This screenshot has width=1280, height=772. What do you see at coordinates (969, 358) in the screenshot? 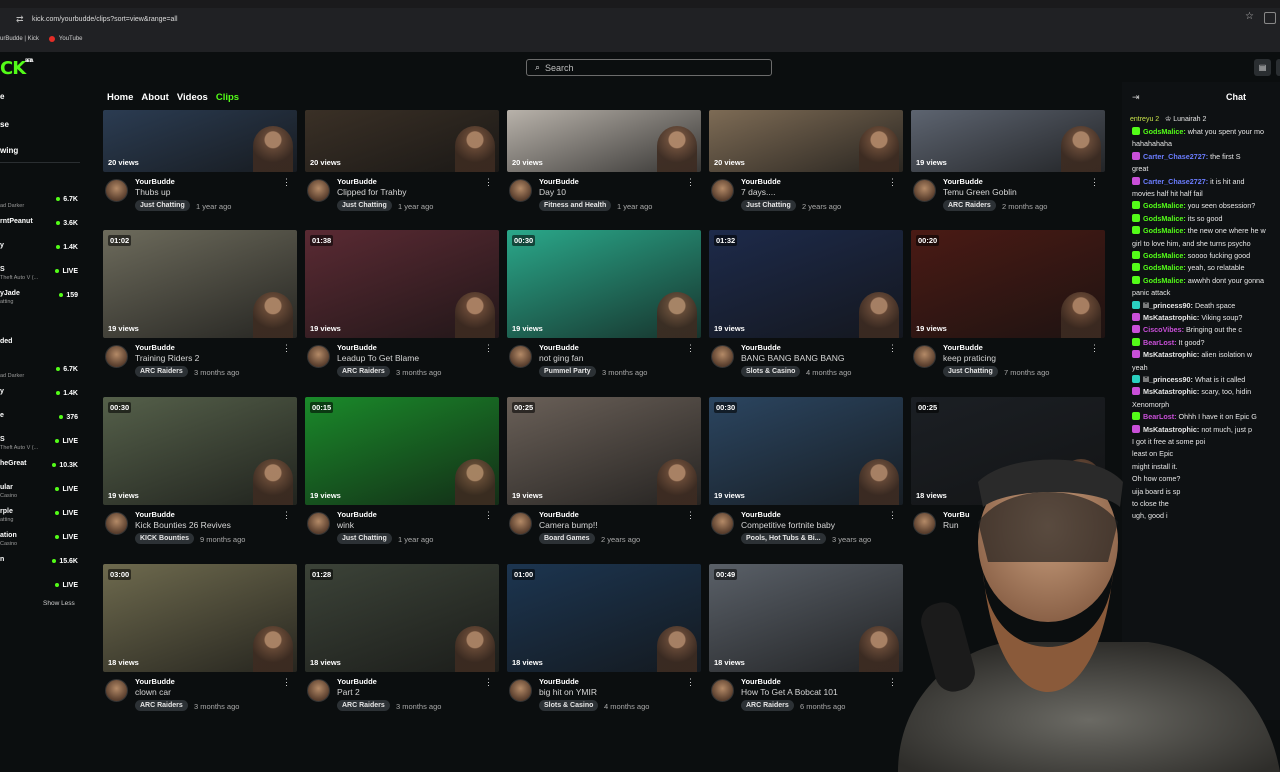
I see `clip-title: keep praticing` at bounding box center [969, 358].